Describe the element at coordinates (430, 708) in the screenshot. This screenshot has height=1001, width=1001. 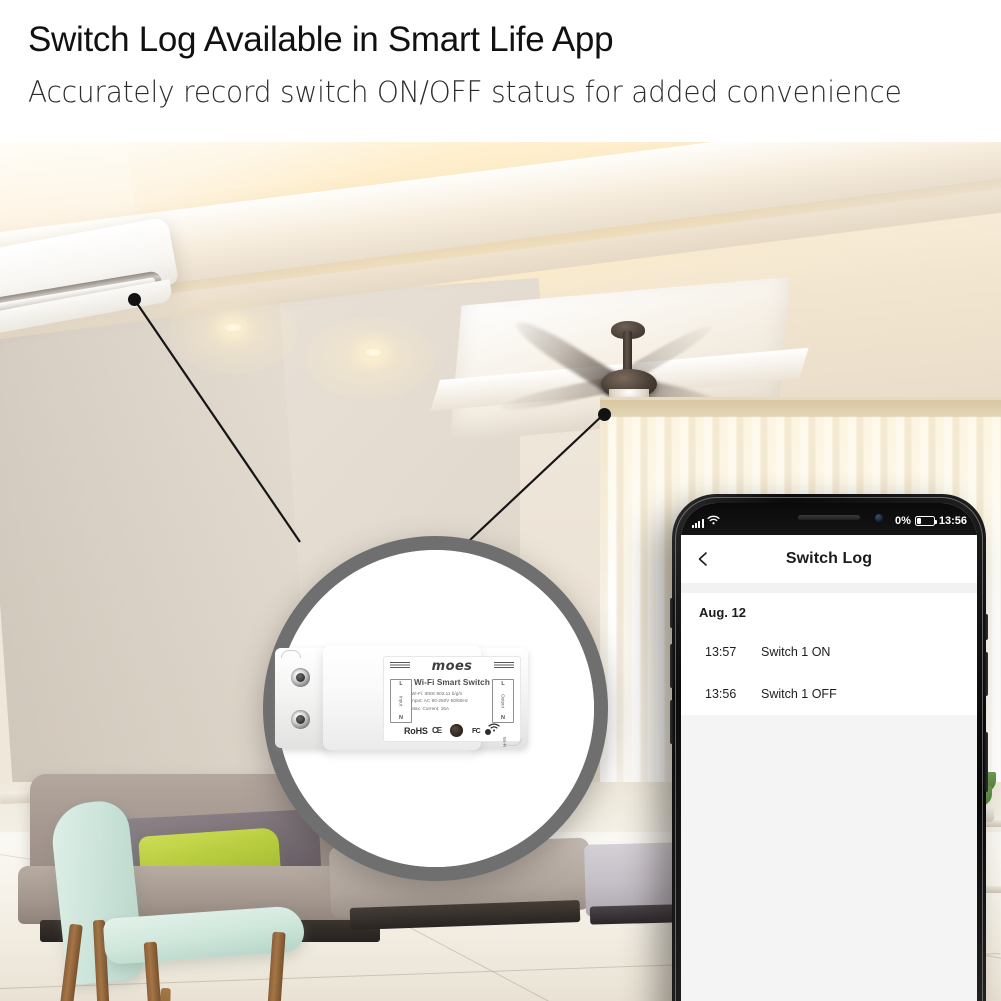
I see `spec-current: Max. Current: 16A` at that location.